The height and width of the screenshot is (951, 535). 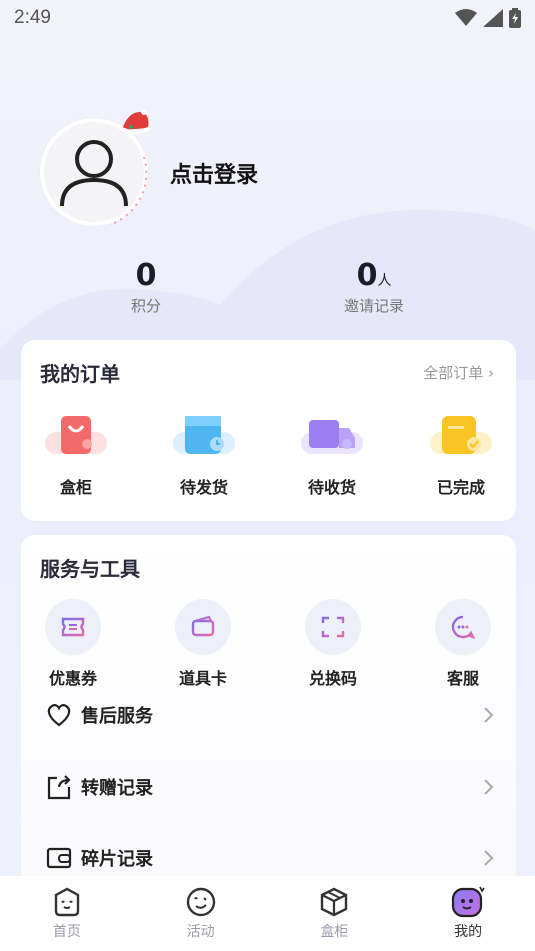 I want to click on battery-icon, so click(x=515, y=18).